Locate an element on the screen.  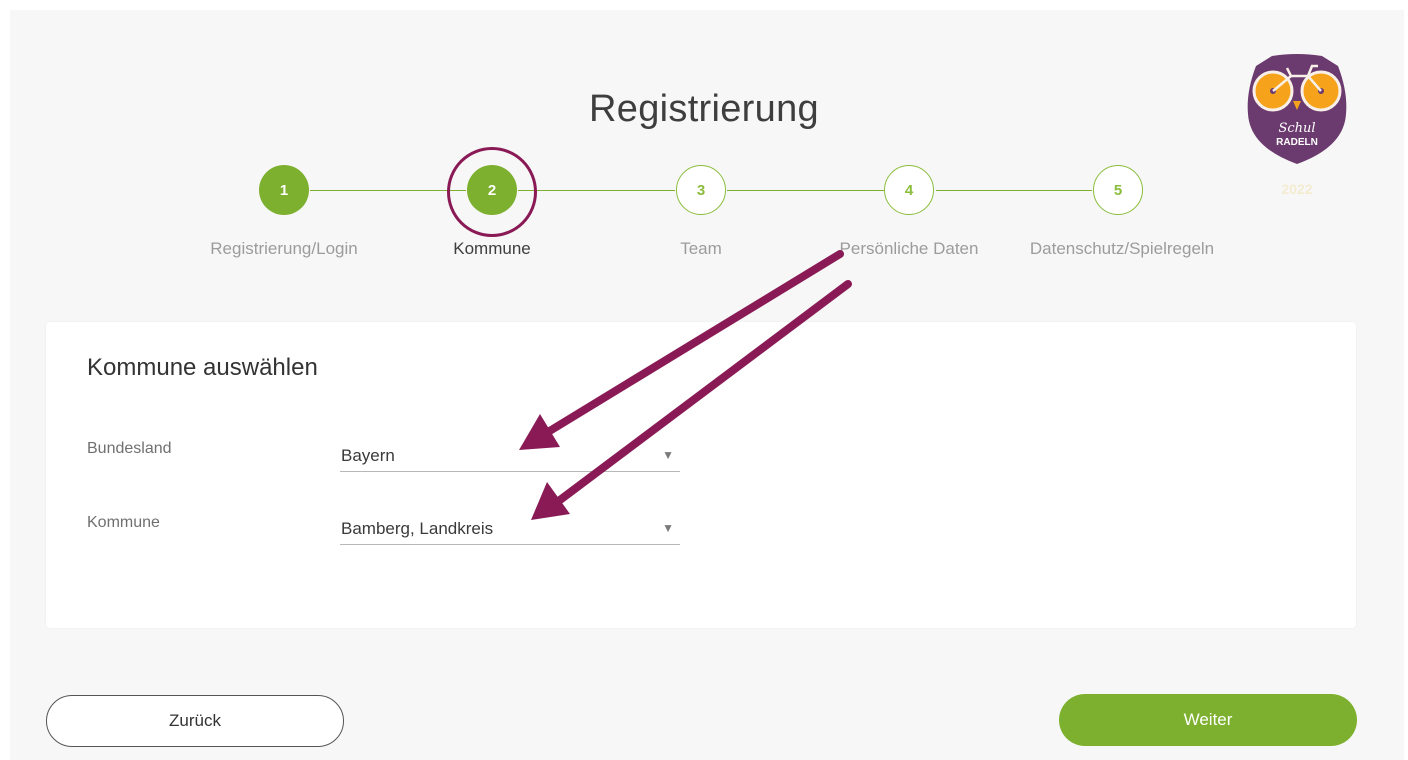
step-1-label: Registrierung/Login is located at coordinates (284, 248).